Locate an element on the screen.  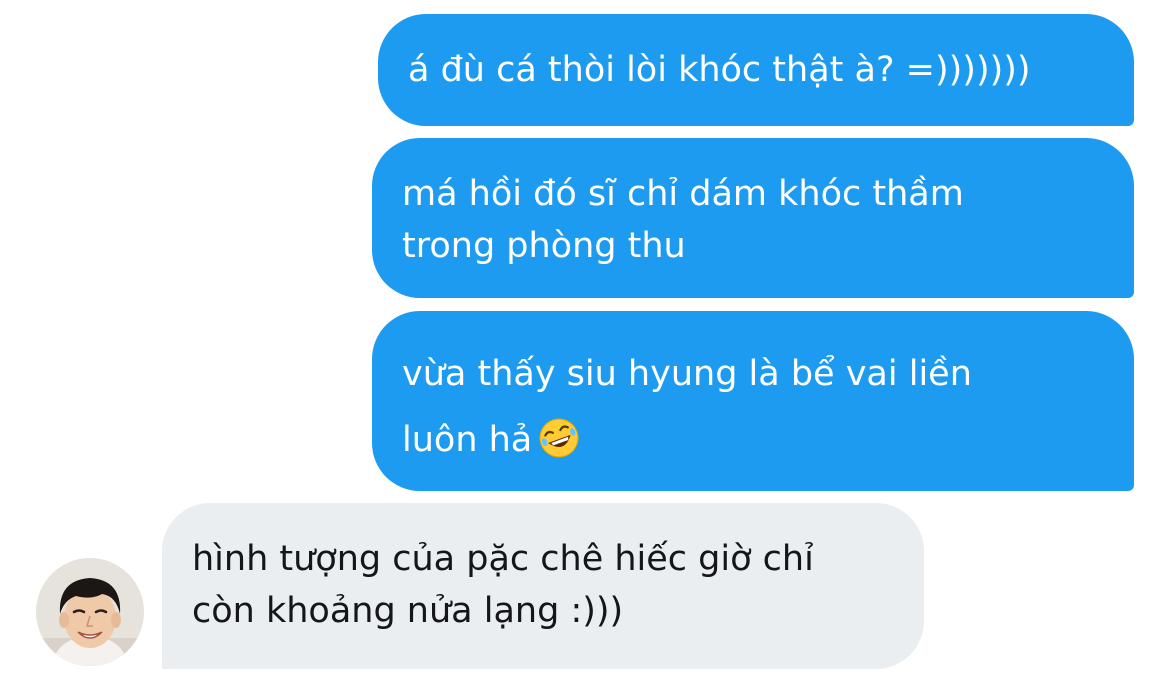
message-text: á đù cá thòi lòi khóc thật à? =))))))) is located at coordinates (719, 70).